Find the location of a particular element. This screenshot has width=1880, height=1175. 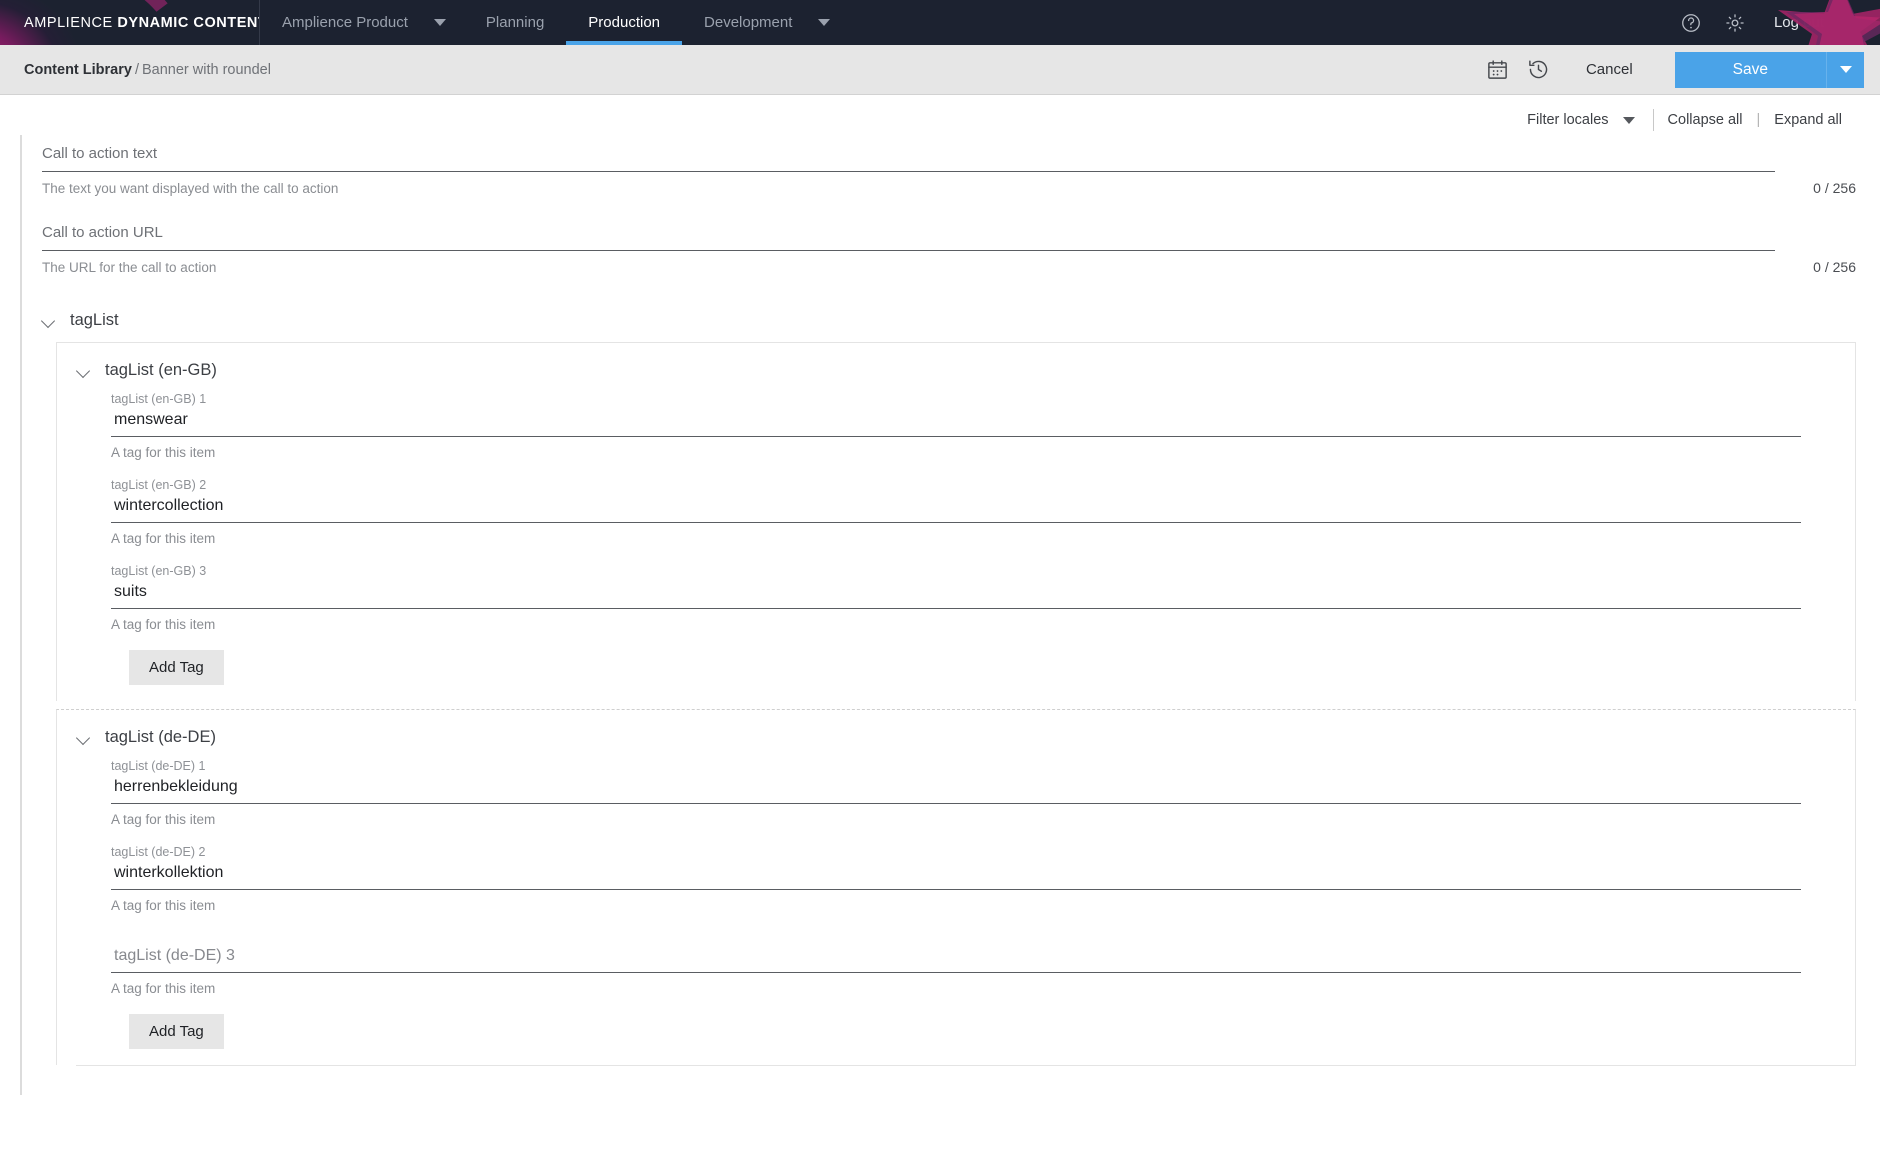

brand-title-bold: DYNAMIC CONTENT is located at coordinates (188, 22).